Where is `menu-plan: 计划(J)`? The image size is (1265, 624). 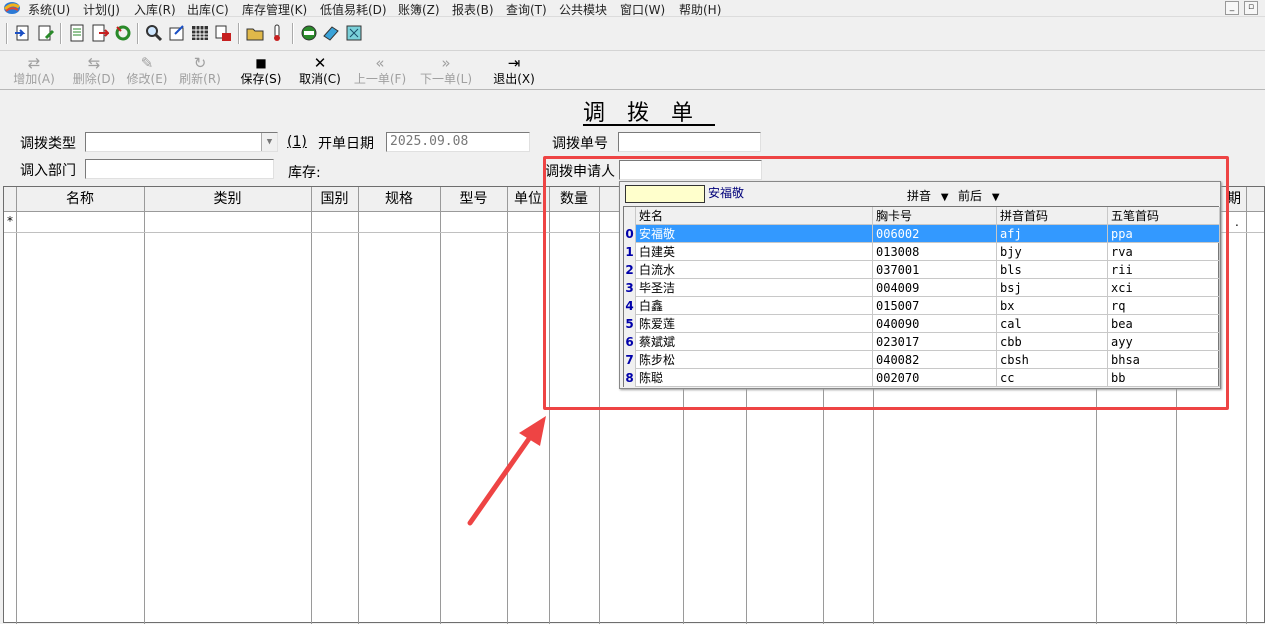 menu-plan: 计划(J) is located at coordinates (101, 9).